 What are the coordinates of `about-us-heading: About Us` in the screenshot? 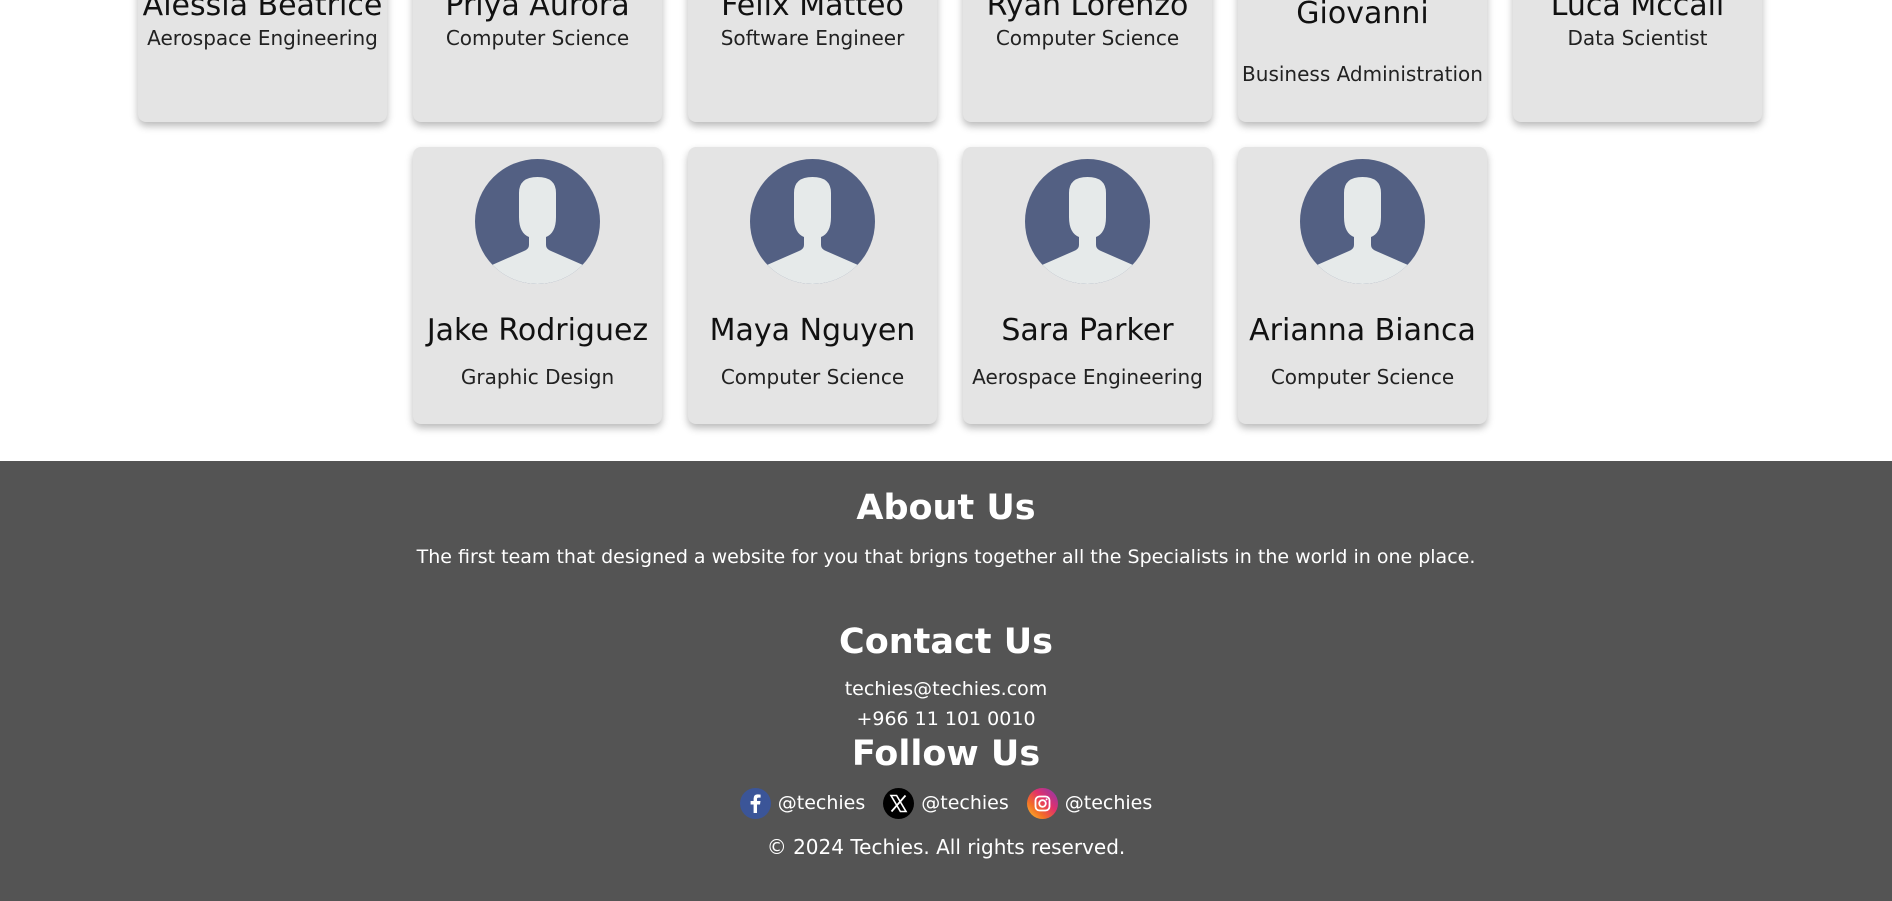 It's located at (946, 508).